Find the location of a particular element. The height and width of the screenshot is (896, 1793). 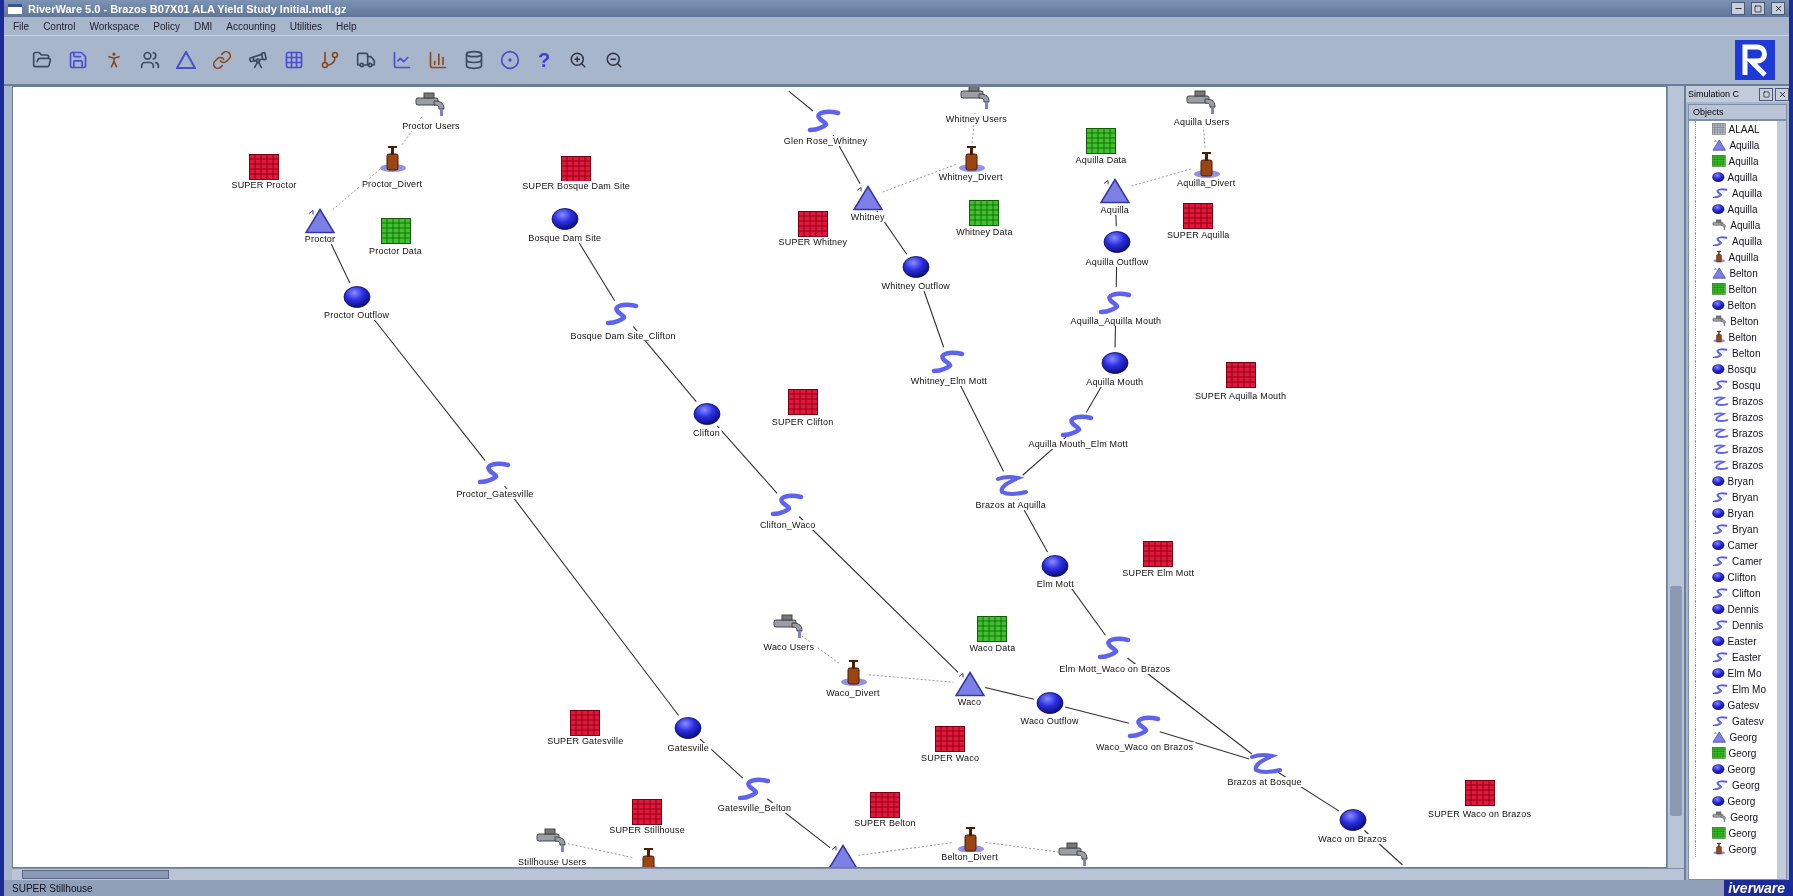

faucet-icon is located at coordinates (1720, 321).